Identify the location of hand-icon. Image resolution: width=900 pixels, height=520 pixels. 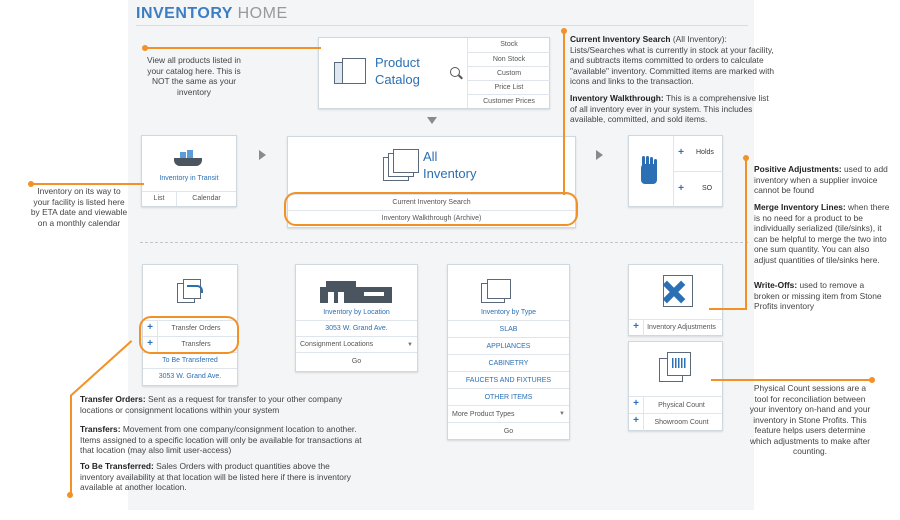
(650, 171).